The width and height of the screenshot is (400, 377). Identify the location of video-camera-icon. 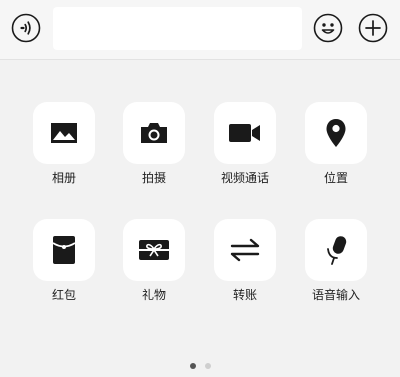
(244, 133).